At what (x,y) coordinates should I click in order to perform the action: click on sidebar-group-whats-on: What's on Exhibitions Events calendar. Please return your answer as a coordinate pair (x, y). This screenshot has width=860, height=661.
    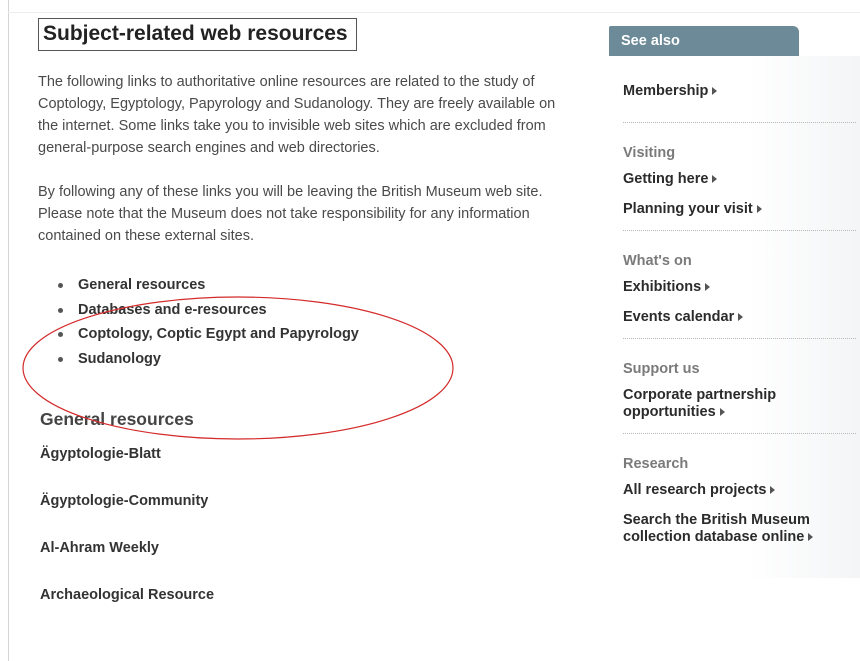
    Looking at the image, I should click on (739, 285).